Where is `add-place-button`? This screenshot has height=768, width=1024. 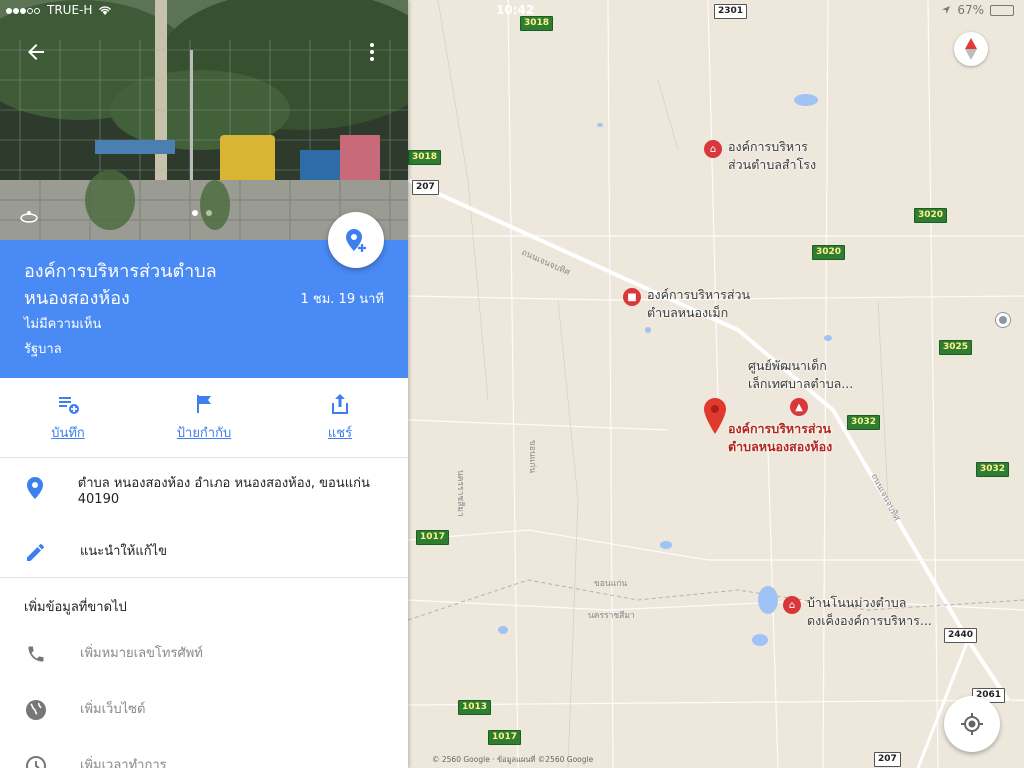
add-place-button is located at coordinates (356, 240).